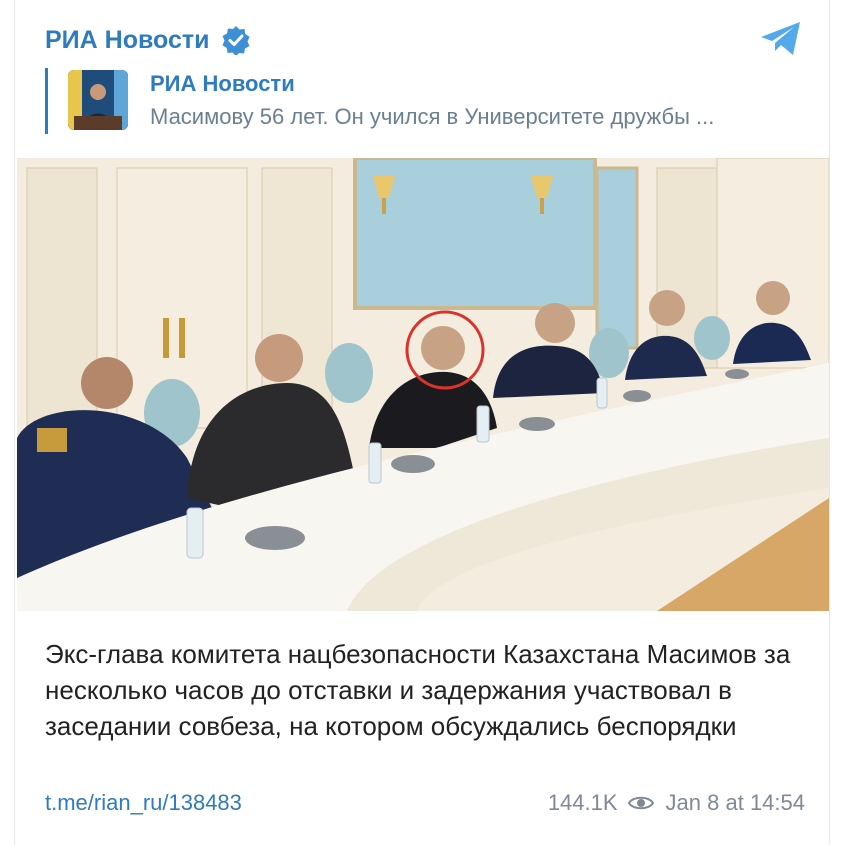 The height and width of the screenshot is (845, 864). What do you see at coordinates (236, 40) in the screenshot?
I see `verified-badge-icon` at bounding box center [236, 40].